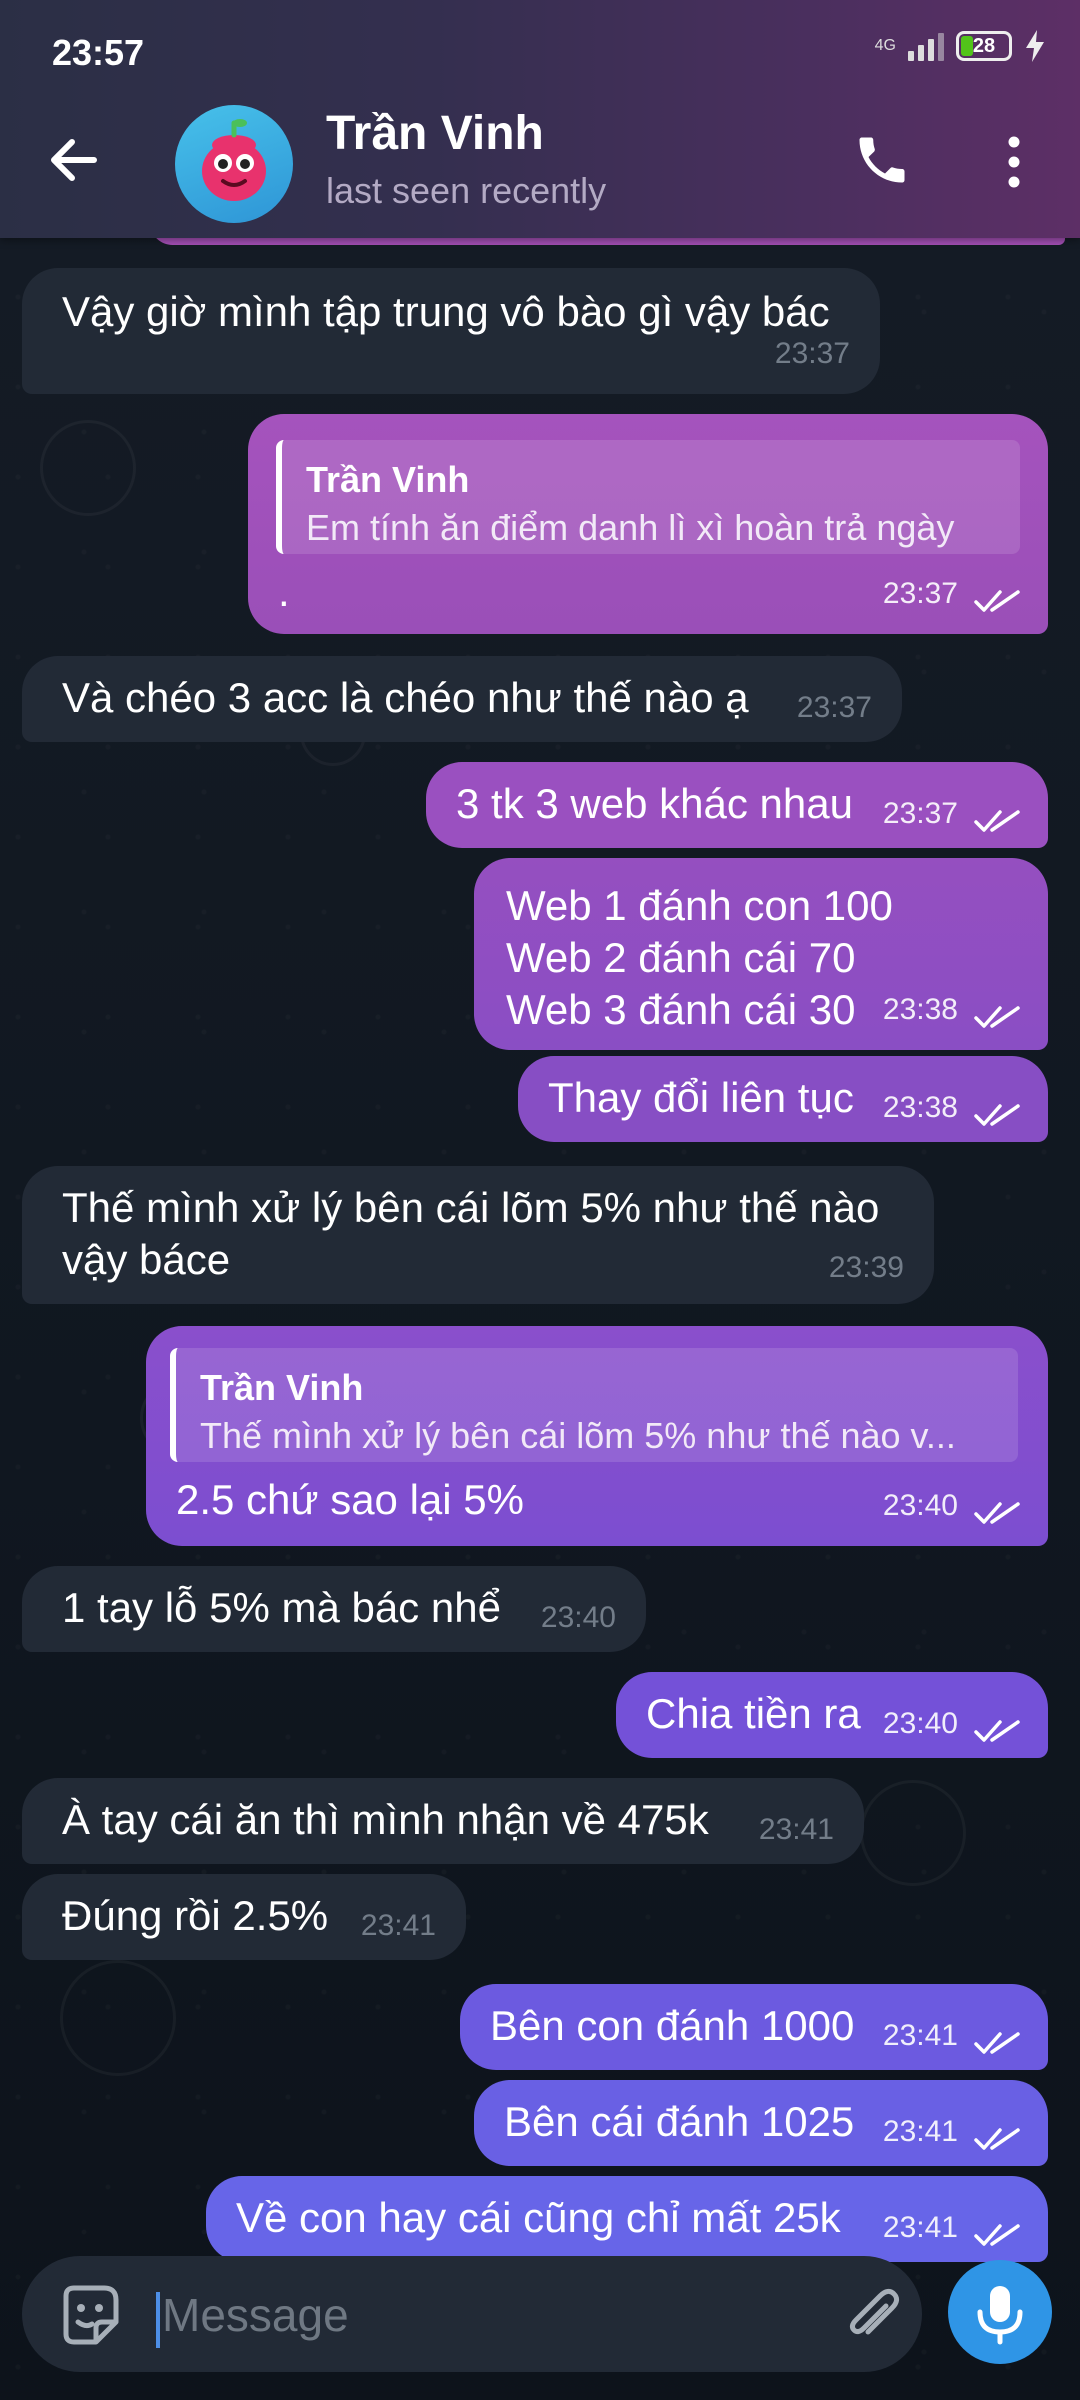  I want to click on avatar-character-icon, so click(234, 160).